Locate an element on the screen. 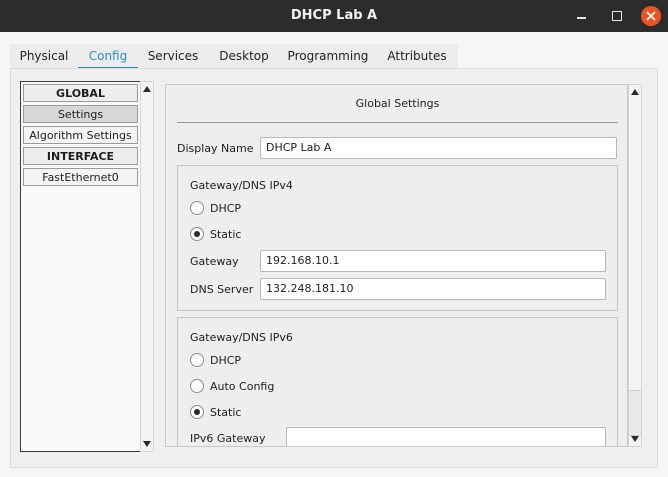 This screenshot has width=668, height=477. ipv6-gateway-input is located at coordinates (446, 436).